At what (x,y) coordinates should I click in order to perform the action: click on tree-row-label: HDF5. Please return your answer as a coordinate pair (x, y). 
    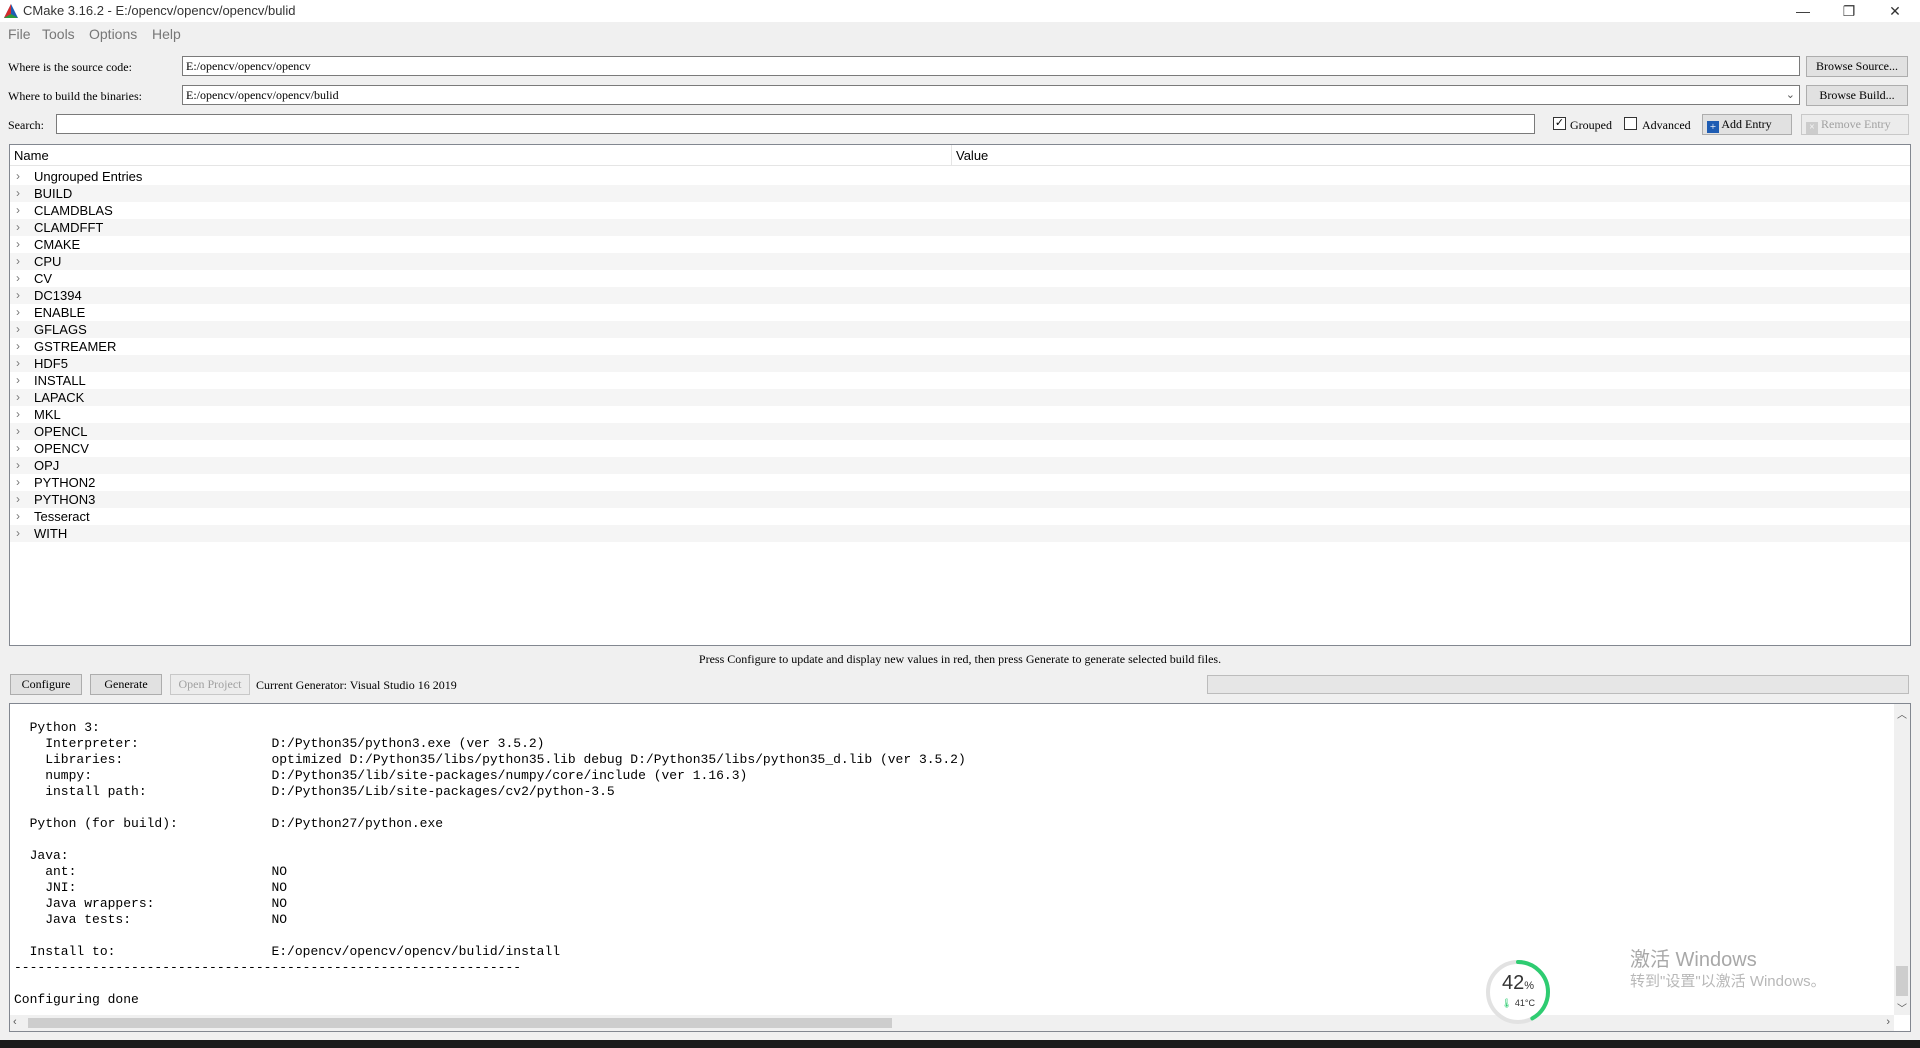
    Looking at the image, I should click on (51, 363).